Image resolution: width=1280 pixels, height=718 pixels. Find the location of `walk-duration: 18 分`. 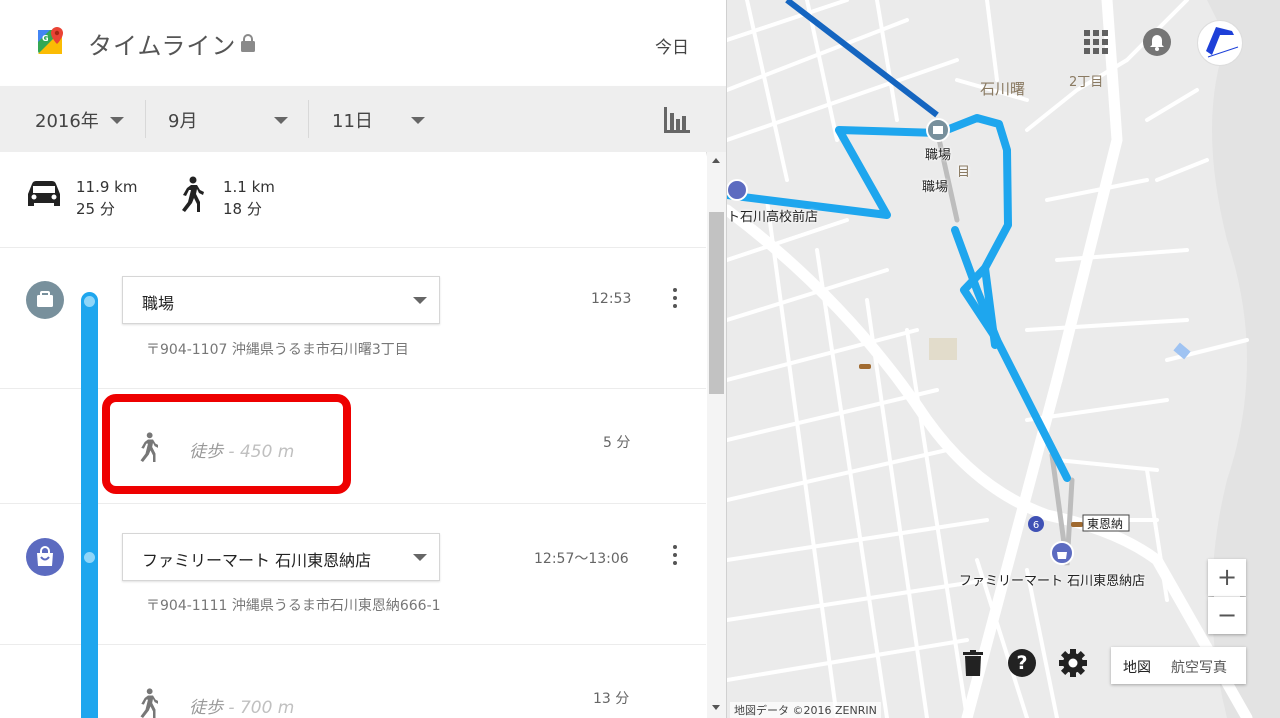

walk-duration: 18 分 is located at coordinates (242, 209).